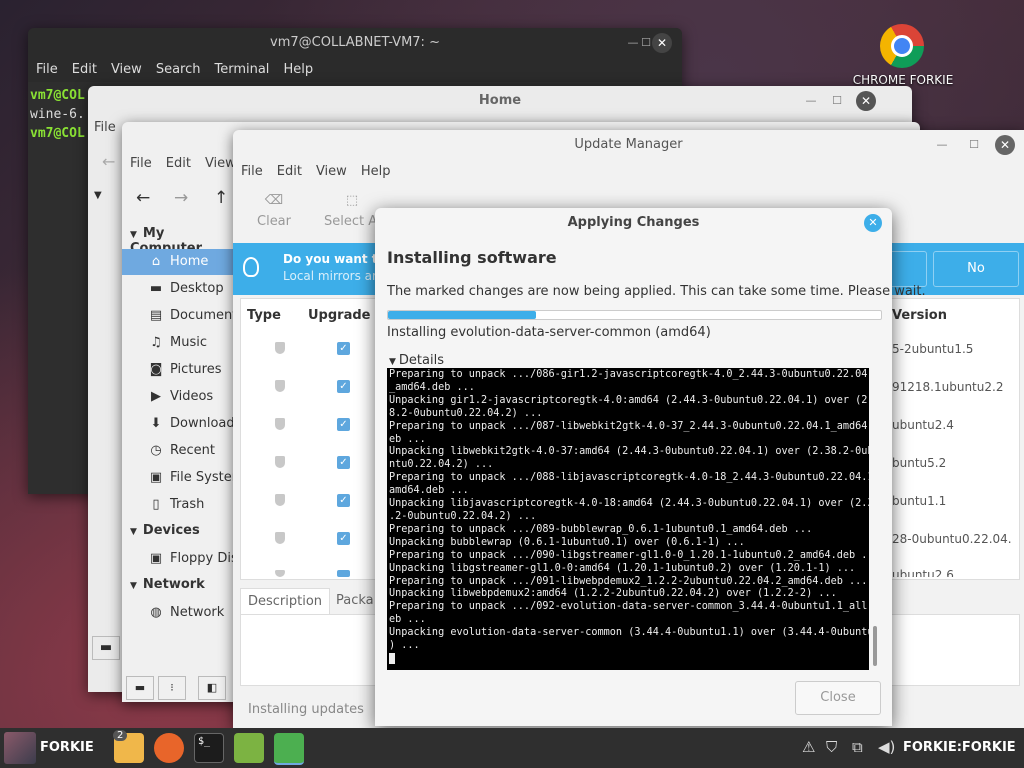 This screenshot has width=1024, height=768. I want to click on console-scrollbar, so click(875, 646).